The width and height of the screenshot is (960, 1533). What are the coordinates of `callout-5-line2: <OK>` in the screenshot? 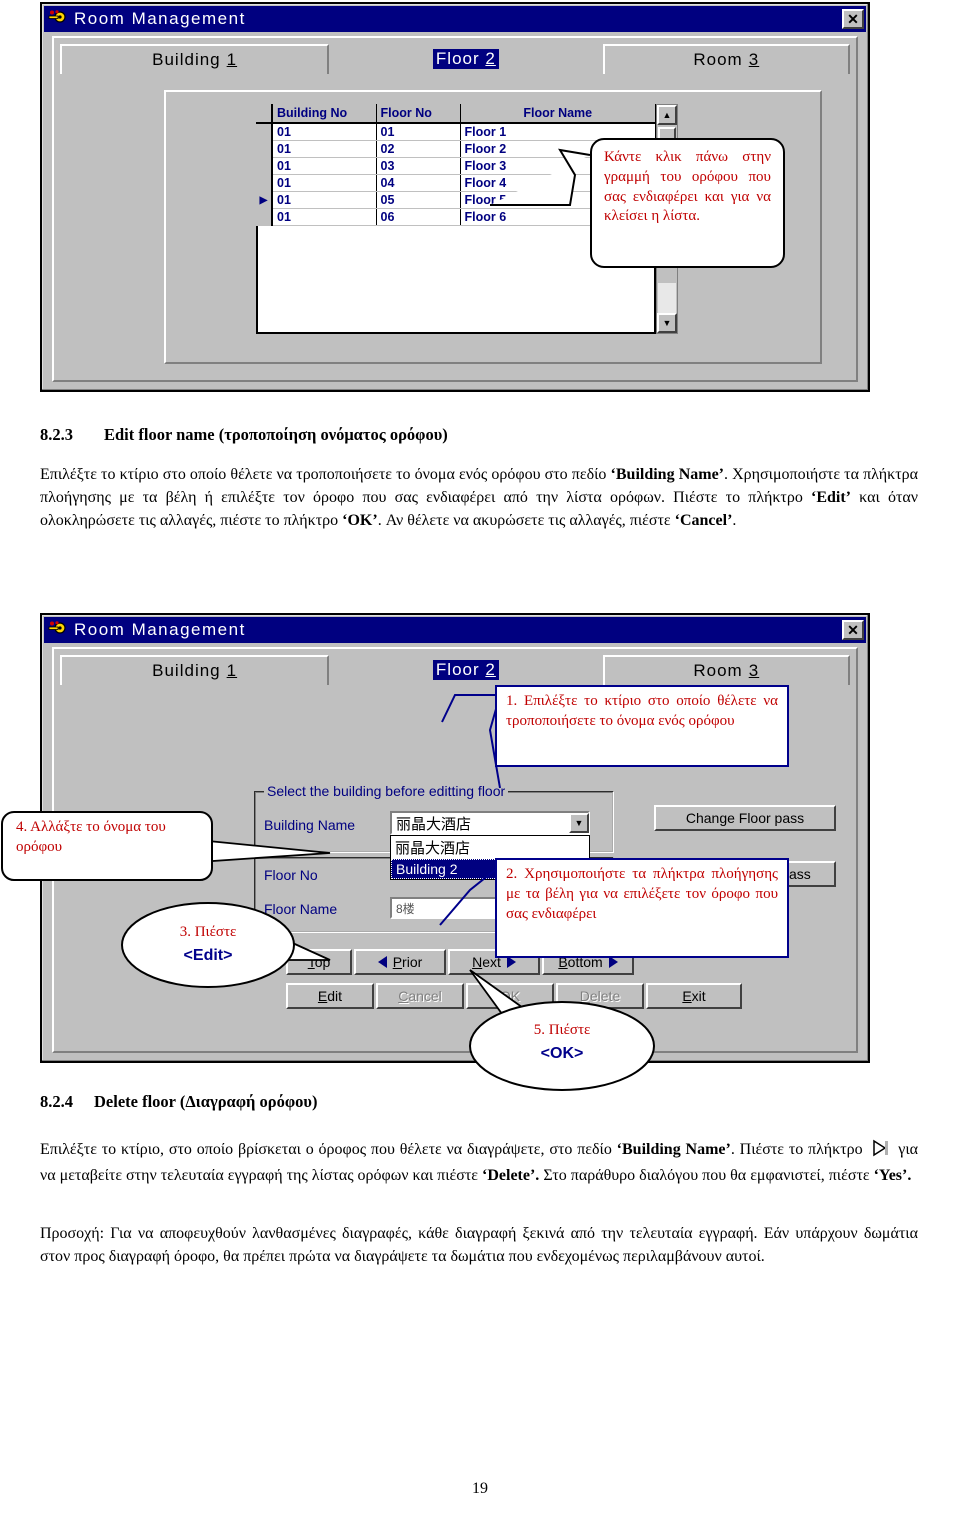 It's located at (562, 1053).